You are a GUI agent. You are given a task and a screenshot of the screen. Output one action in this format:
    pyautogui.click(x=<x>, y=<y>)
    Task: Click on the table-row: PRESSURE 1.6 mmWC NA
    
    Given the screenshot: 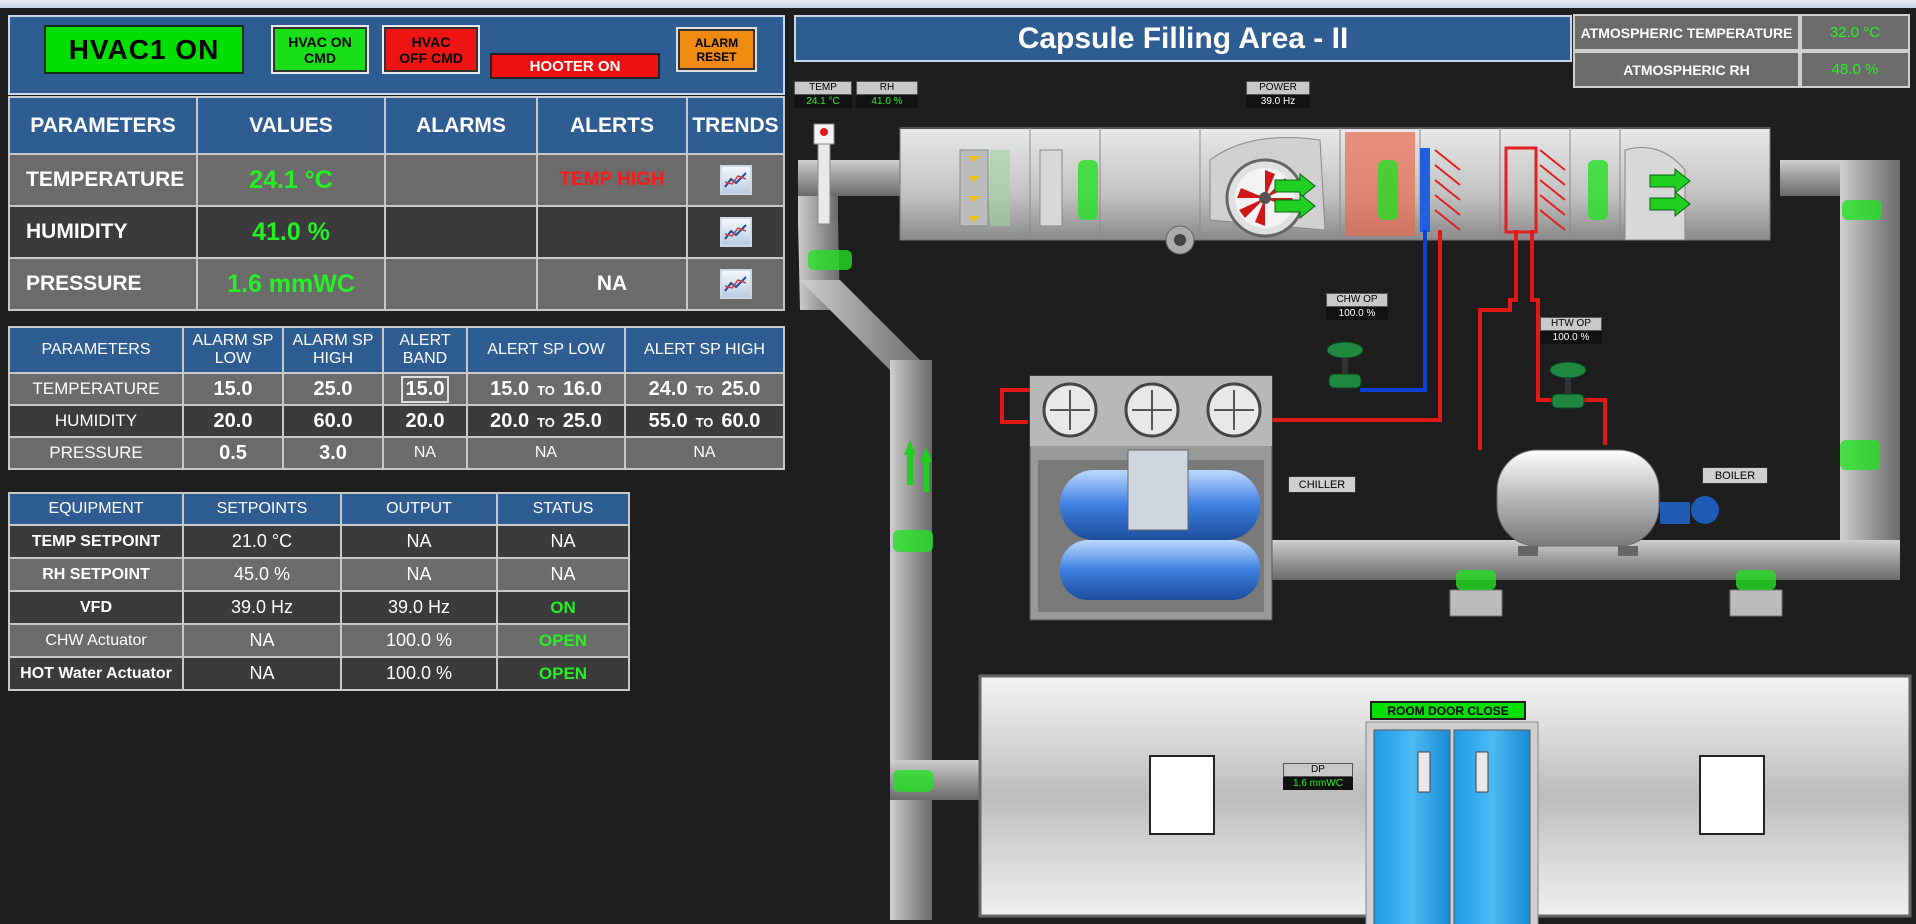 What is the action you would take?
    pyautogui.click(x=396, y=284)
    